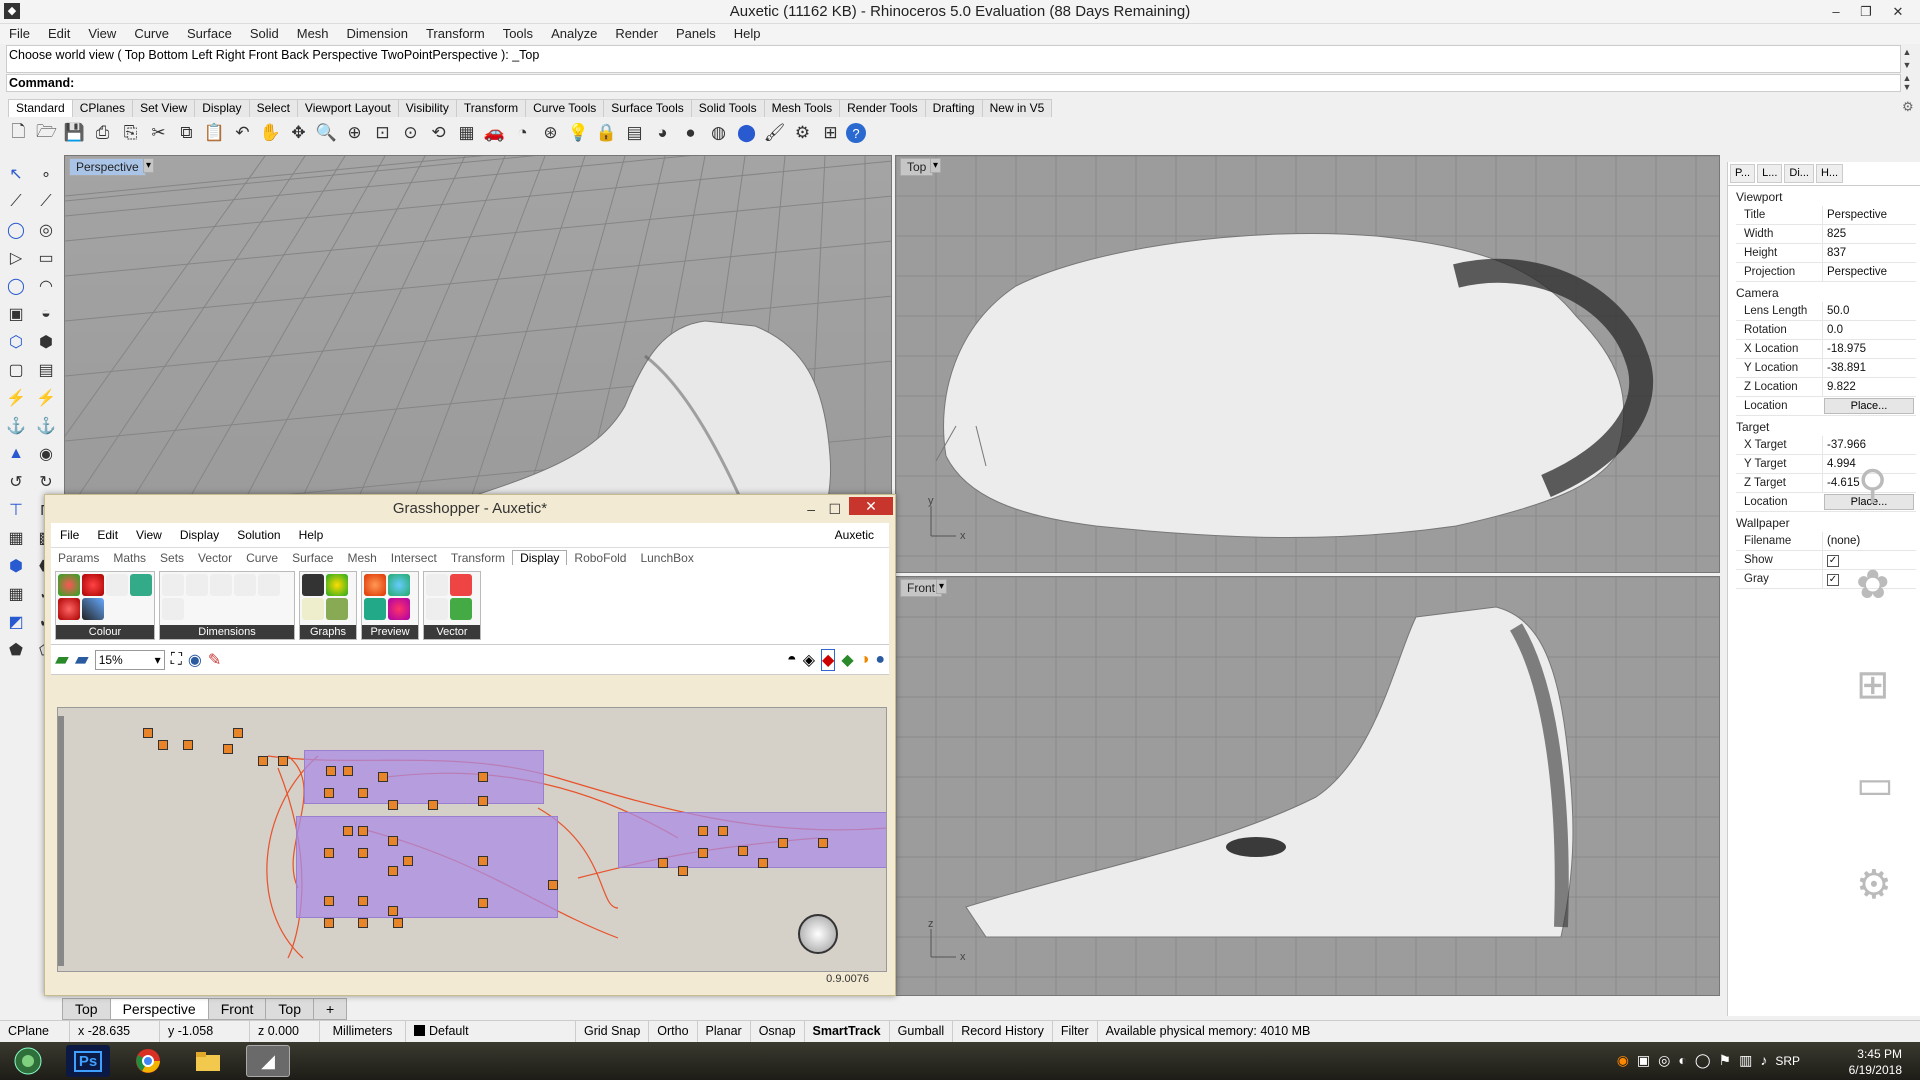  I want to click on viewport-tab-front: Front, so click(237, 1009).